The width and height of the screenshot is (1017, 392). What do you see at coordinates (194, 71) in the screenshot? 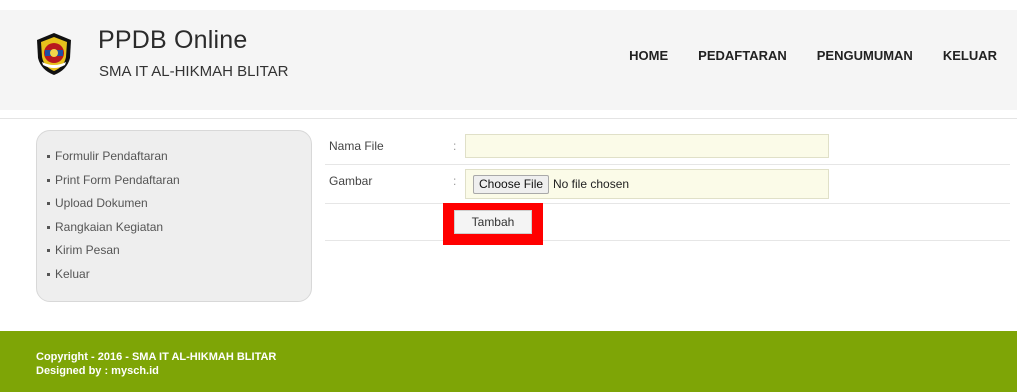
I see `site-subtitle: SMA IT AL-HIKMAH BLITAR` at bounding box center [194, 71].